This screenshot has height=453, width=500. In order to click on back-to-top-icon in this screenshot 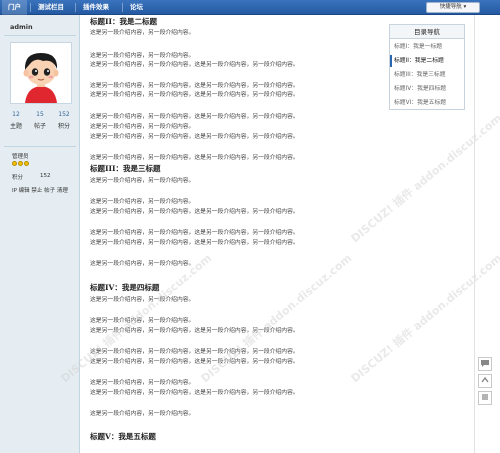, I will do `click(485, 381)`.